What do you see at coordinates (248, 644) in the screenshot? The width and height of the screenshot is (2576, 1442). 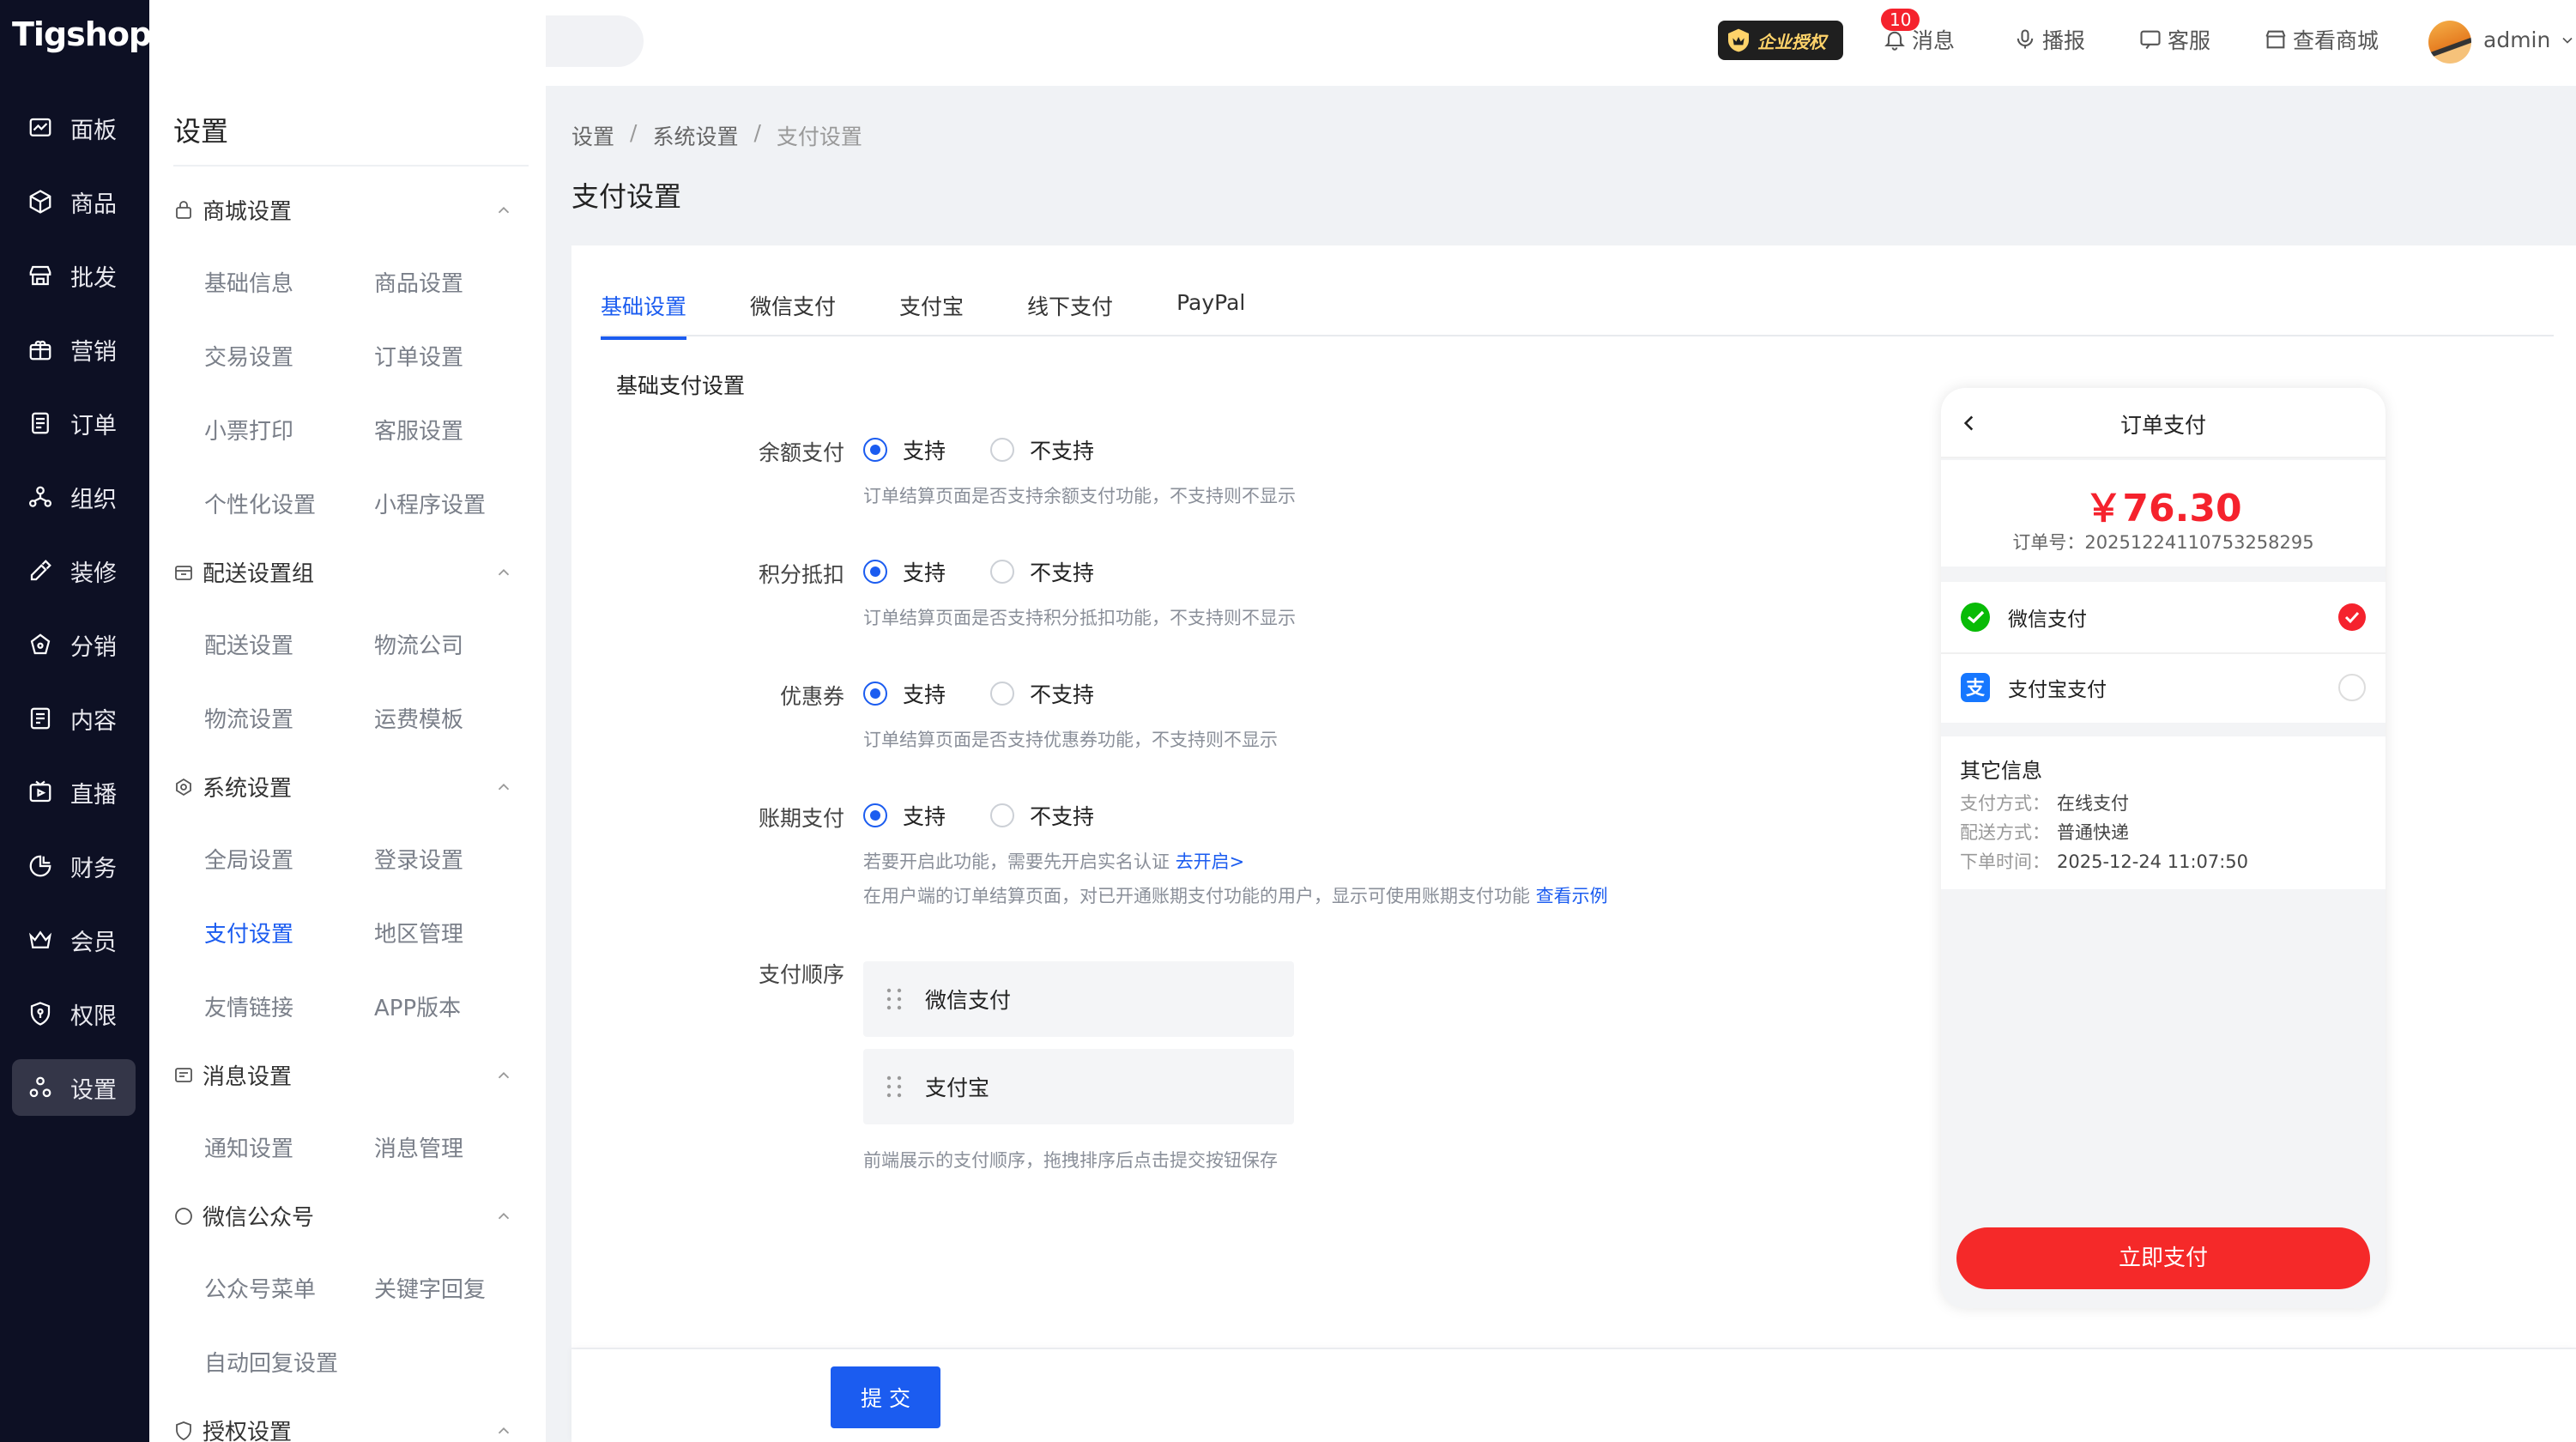 I see `submenu-link: 配送设置` at bounding box center [248, 644].